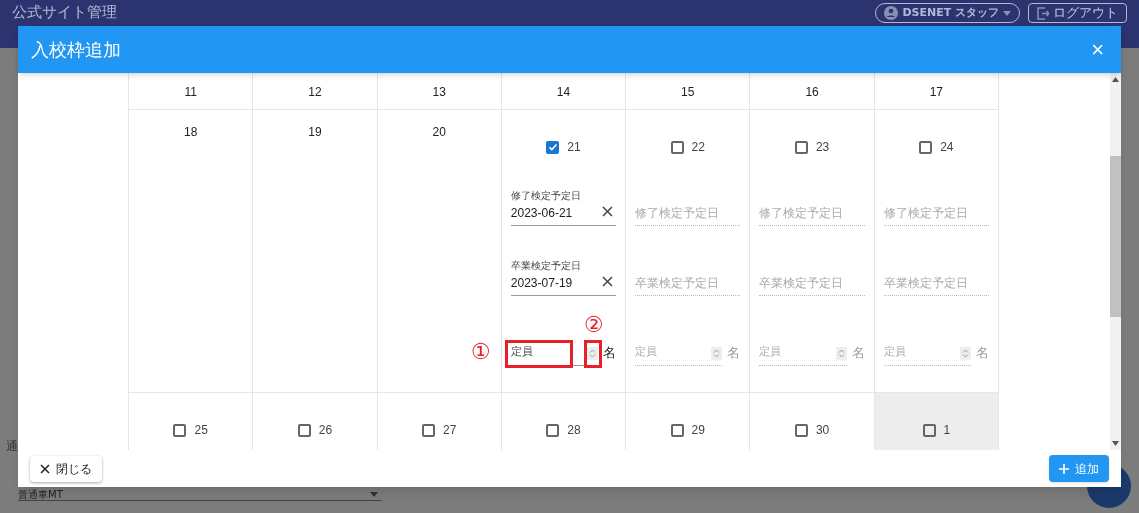 The height and width of the screenshot is (513, 1139). I want to click on select-value: 普通車MT, so click(40, 494).